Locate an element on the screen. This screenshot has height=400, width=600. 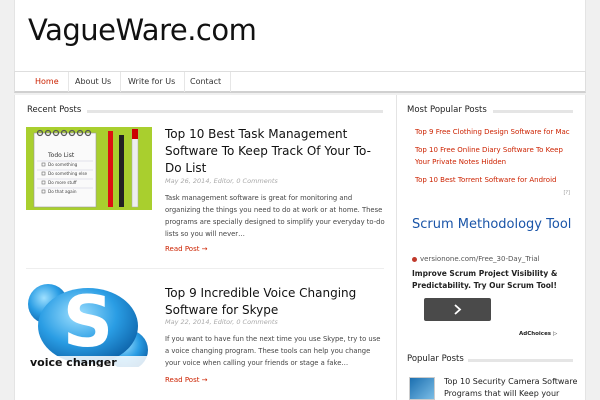
post-meta: May 22, 2014, Editor, 0 Comments is located at coordinates (221, 322).